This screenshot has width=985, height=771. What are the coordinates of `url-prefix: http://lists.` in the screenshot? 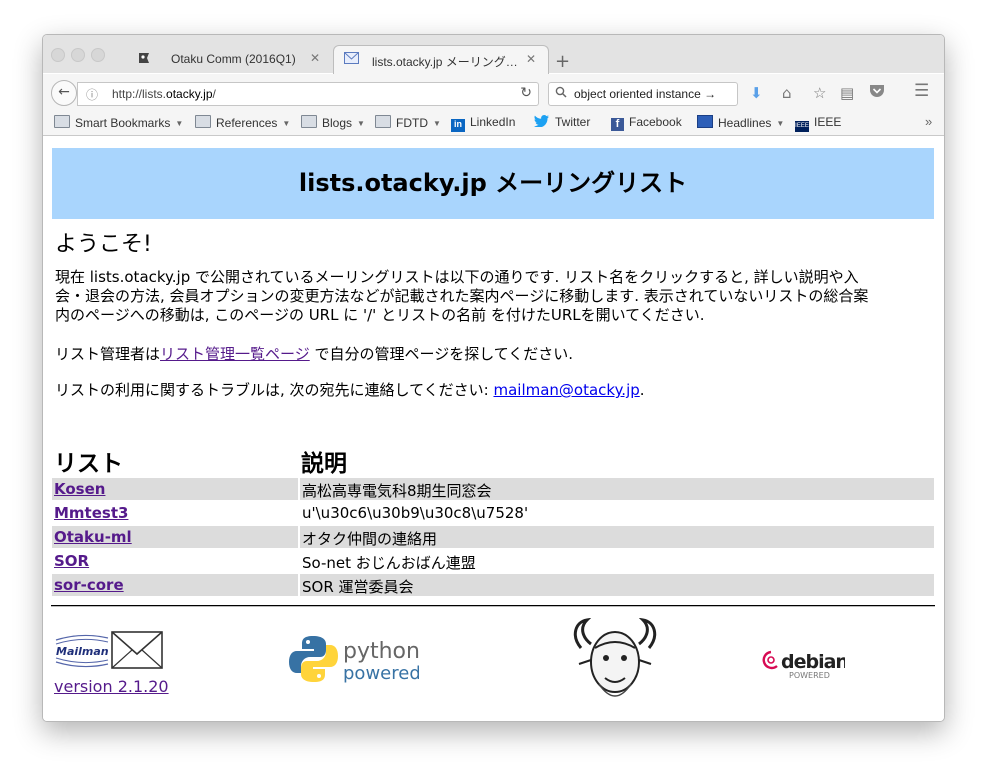 It's located at (139, 94).